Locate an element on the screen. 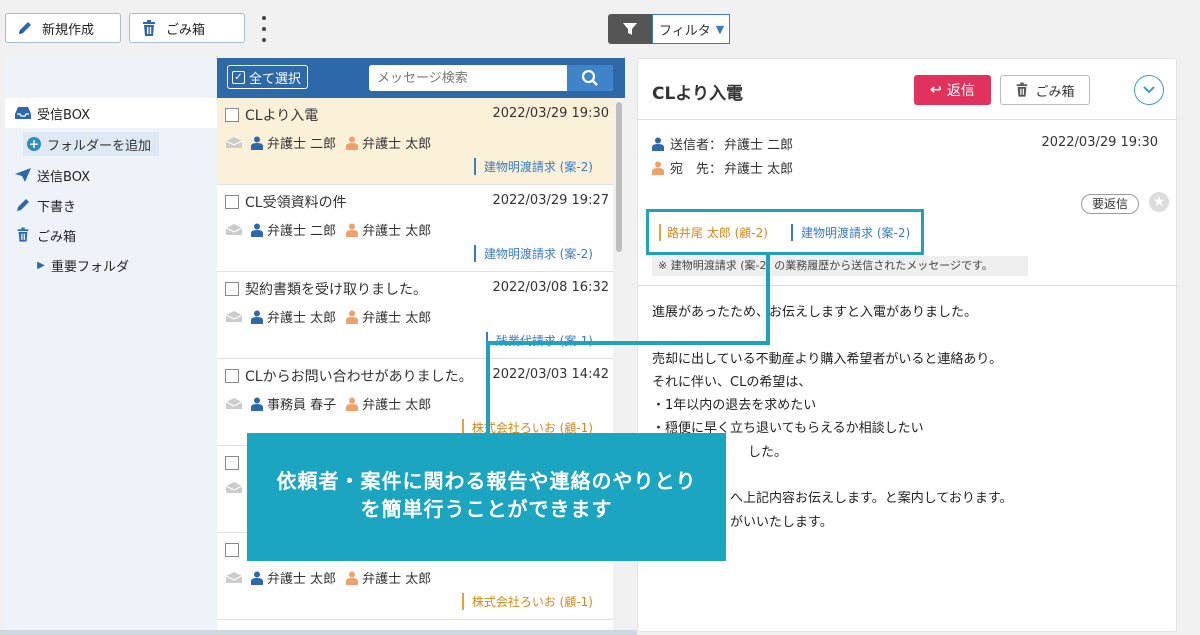 The image size is (1200, 635). reply-label: 返信 is located at coordinates (960, 91).